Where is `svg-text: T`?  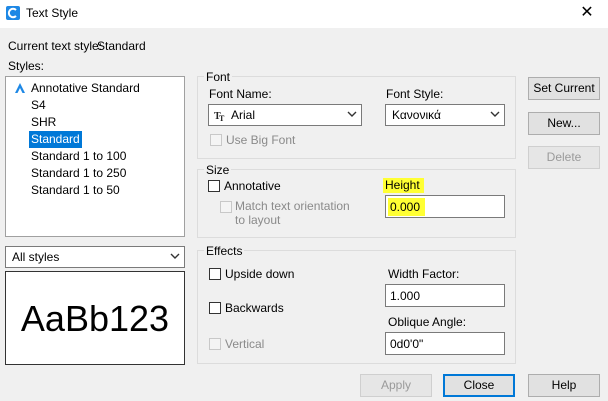
svg-text: T is located at coordinates (222, 117).